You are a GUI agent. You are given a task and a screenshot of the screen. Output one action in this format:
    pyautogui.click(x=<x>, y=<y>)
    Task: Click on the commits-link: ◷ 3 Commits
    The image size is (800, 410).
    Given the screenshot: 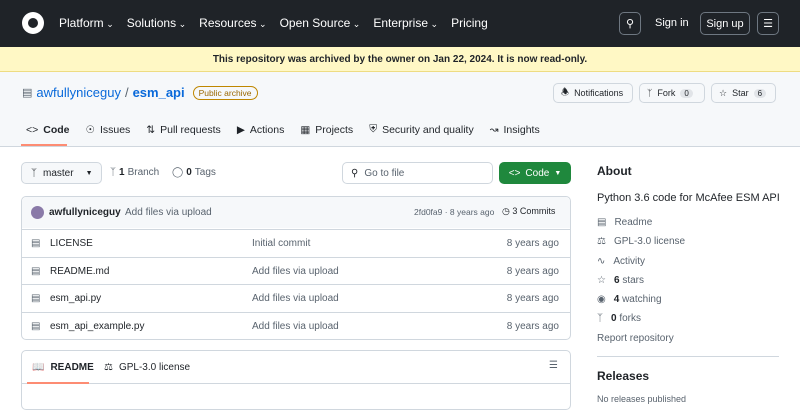 What is the action you would take?
    pyautogui.click(x=528, y=211)
    